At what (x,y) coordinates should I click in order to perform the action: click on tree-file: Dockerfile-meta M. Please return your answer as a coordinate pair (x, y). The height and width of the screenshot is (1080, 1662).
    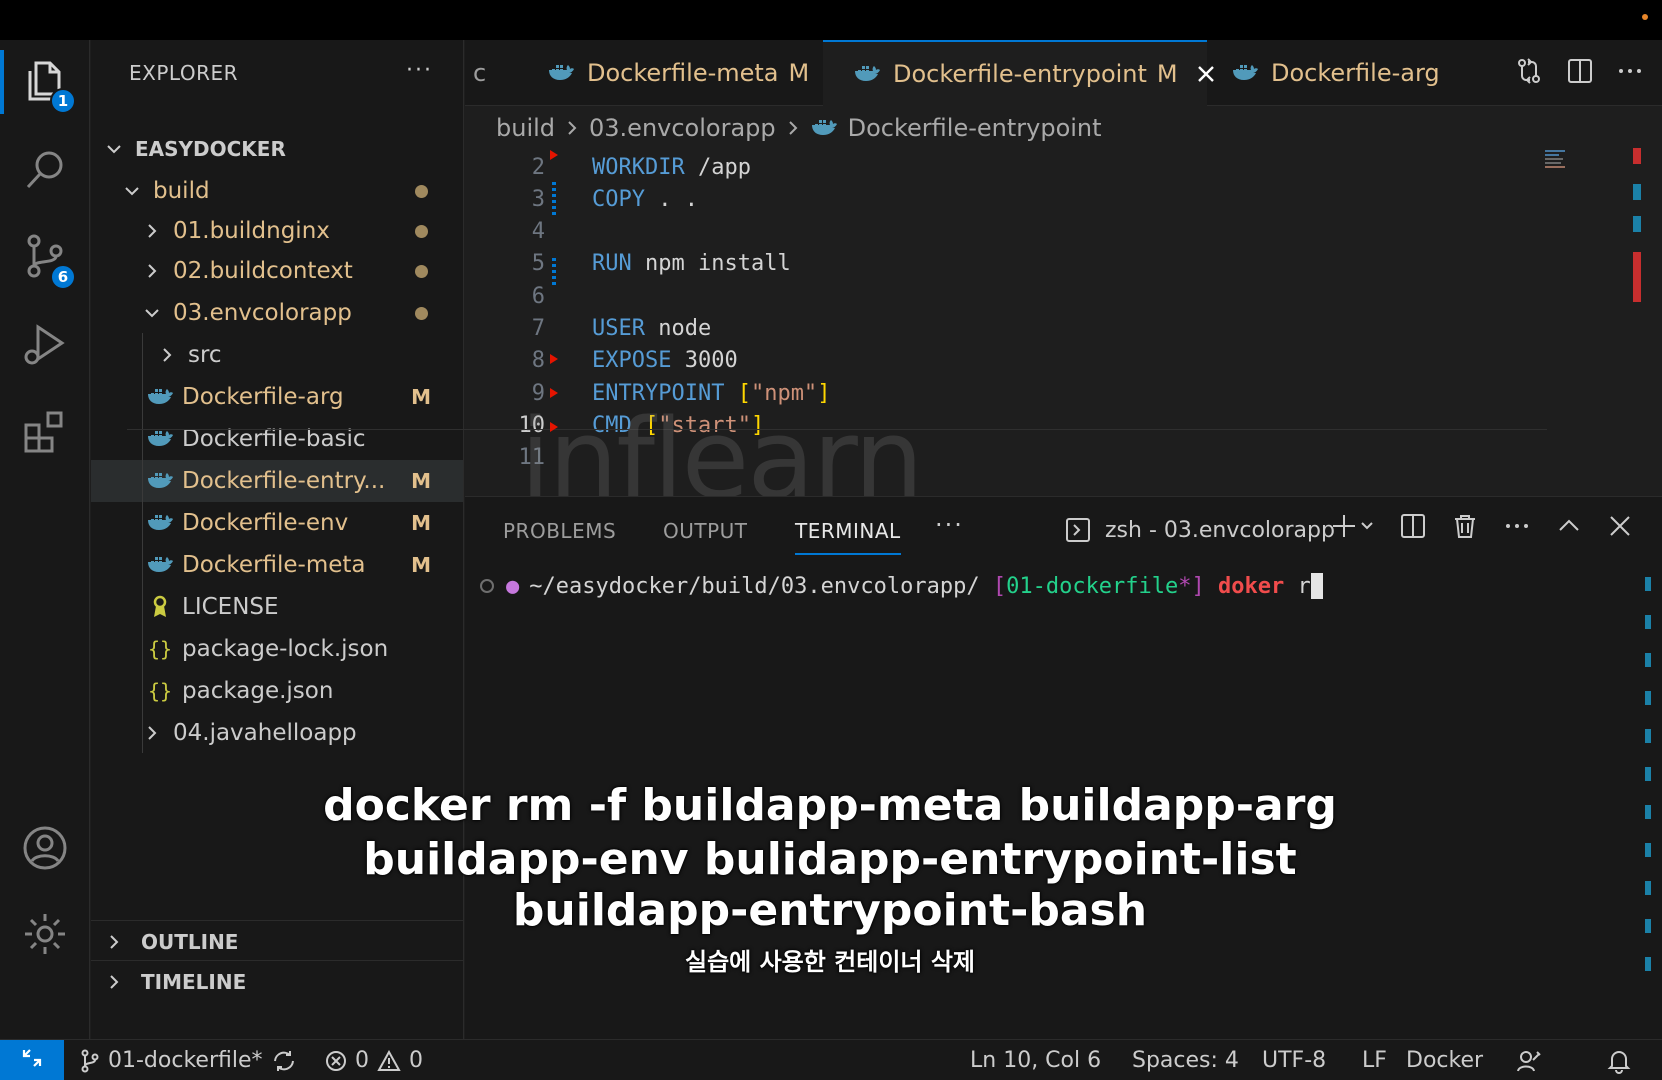
    Looking at the image, I should click on (277, 565).